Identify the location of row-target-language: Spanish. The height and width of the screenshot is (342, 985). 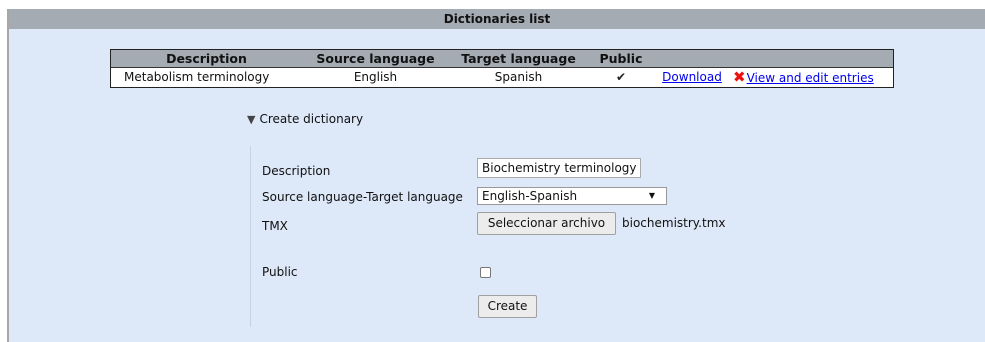
(518, 77).